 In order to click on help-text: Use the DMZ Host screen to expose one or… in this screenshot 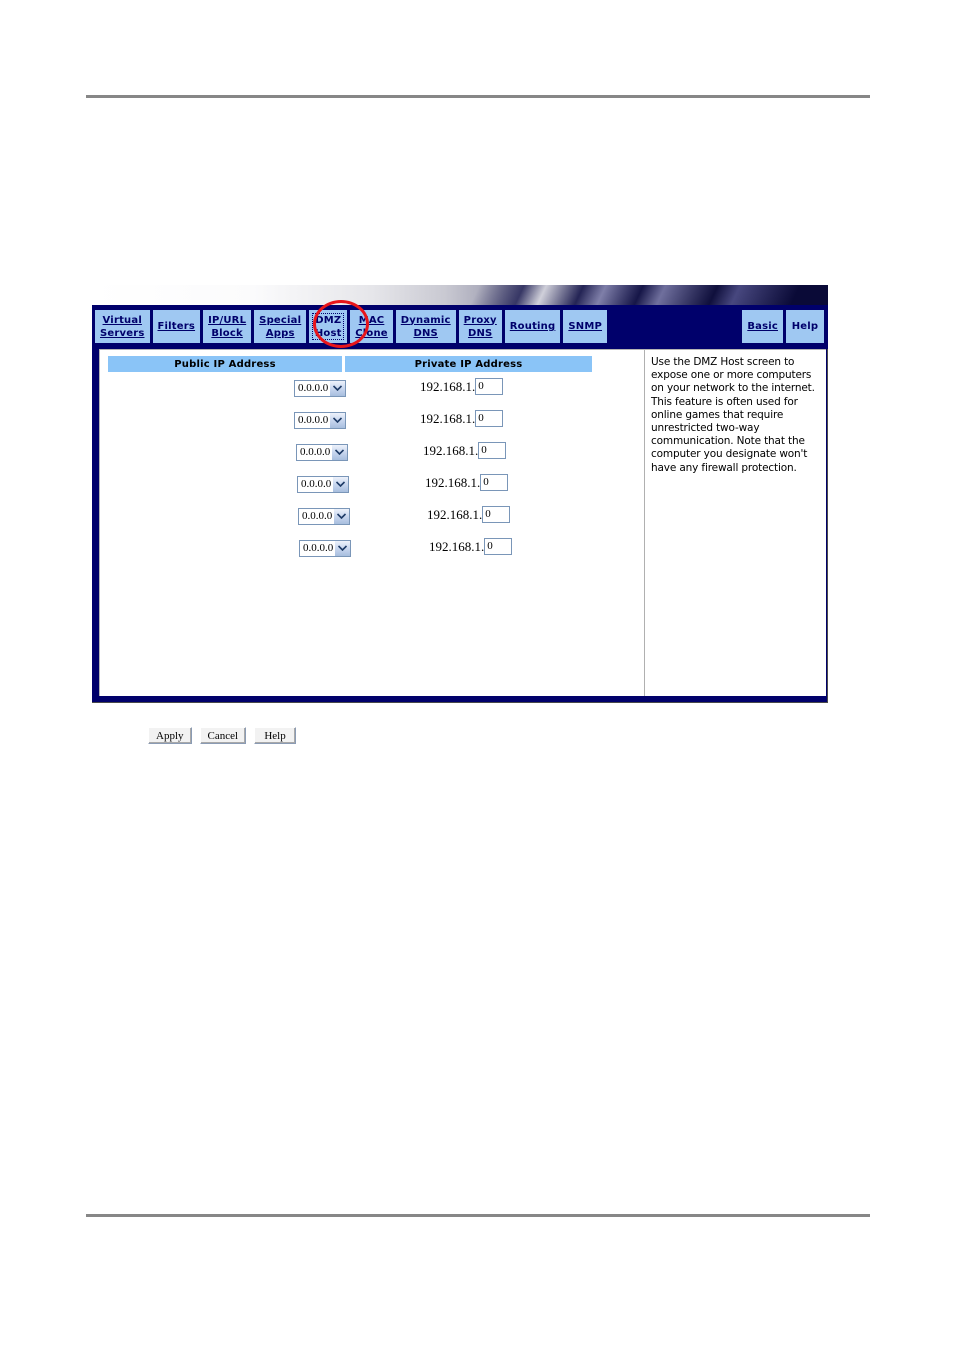, I will do `click(733, 415)`.